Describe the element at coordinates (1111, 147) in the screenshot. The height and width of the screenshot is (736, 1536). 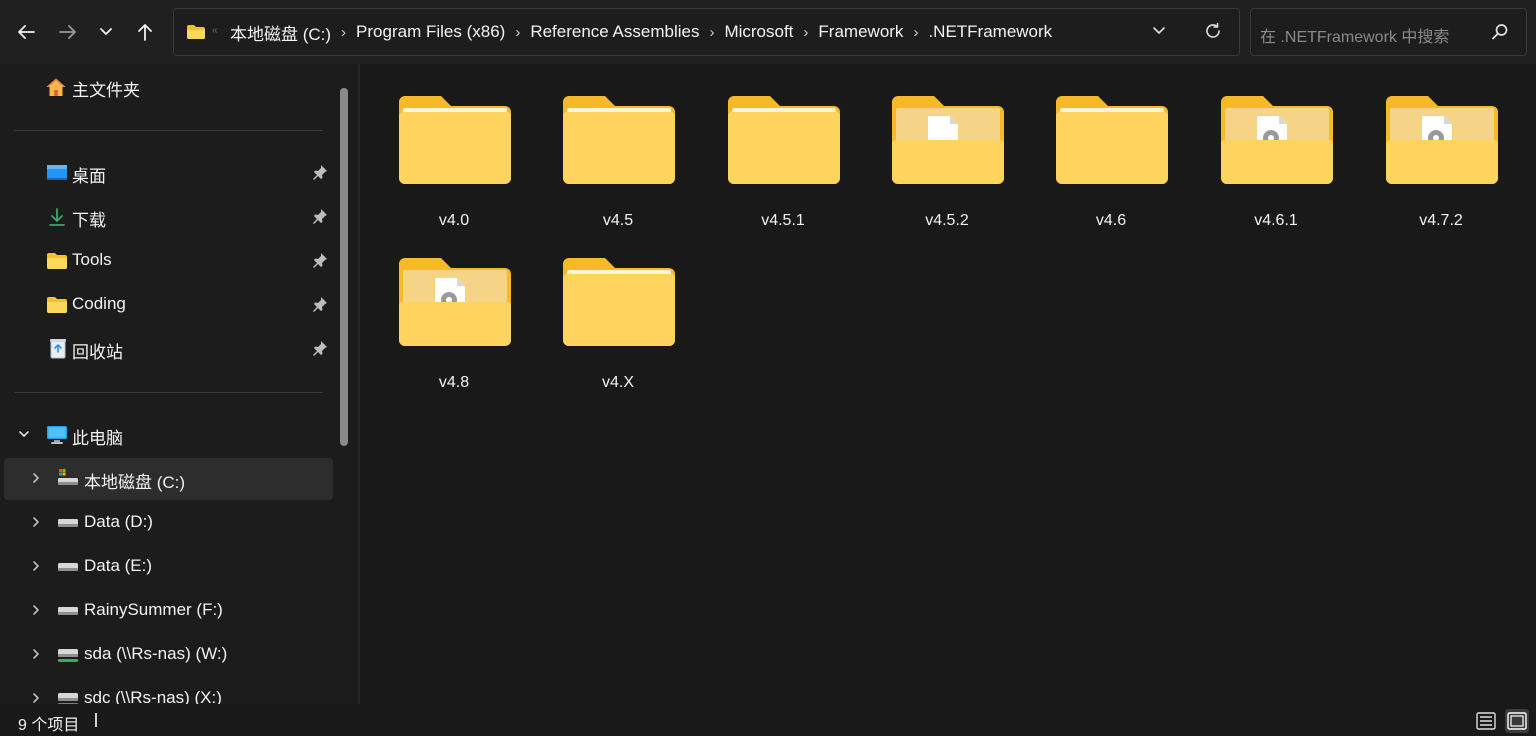
I see `folder-item: v4.6` at that location.